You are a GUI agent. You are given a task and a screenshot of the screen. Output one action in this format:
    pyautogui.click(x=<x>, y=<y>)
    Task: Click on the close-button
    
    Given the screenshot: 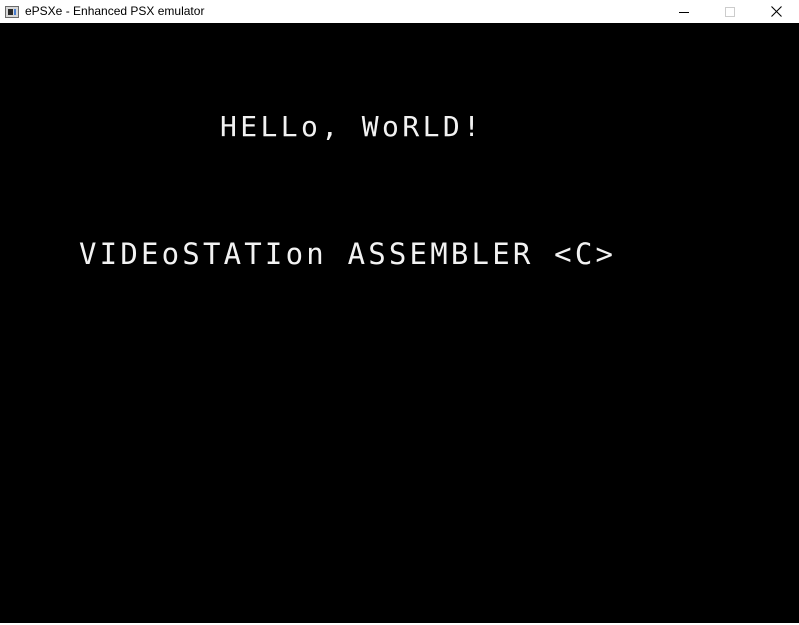 What is the action you would take?
    pyautogui.click(x=776, y=11)
    